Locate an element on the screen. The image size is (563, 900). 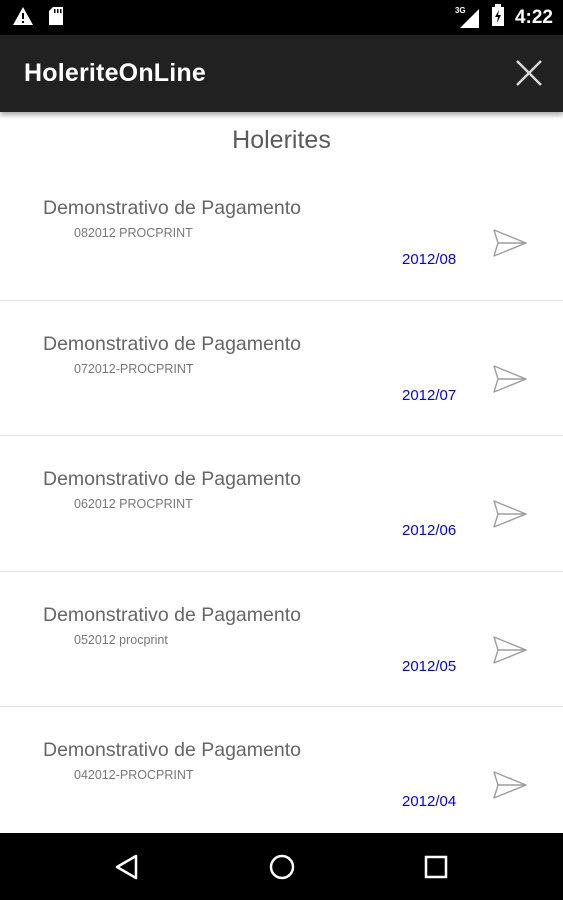
warning-icon is located at coordinates (23, 18).